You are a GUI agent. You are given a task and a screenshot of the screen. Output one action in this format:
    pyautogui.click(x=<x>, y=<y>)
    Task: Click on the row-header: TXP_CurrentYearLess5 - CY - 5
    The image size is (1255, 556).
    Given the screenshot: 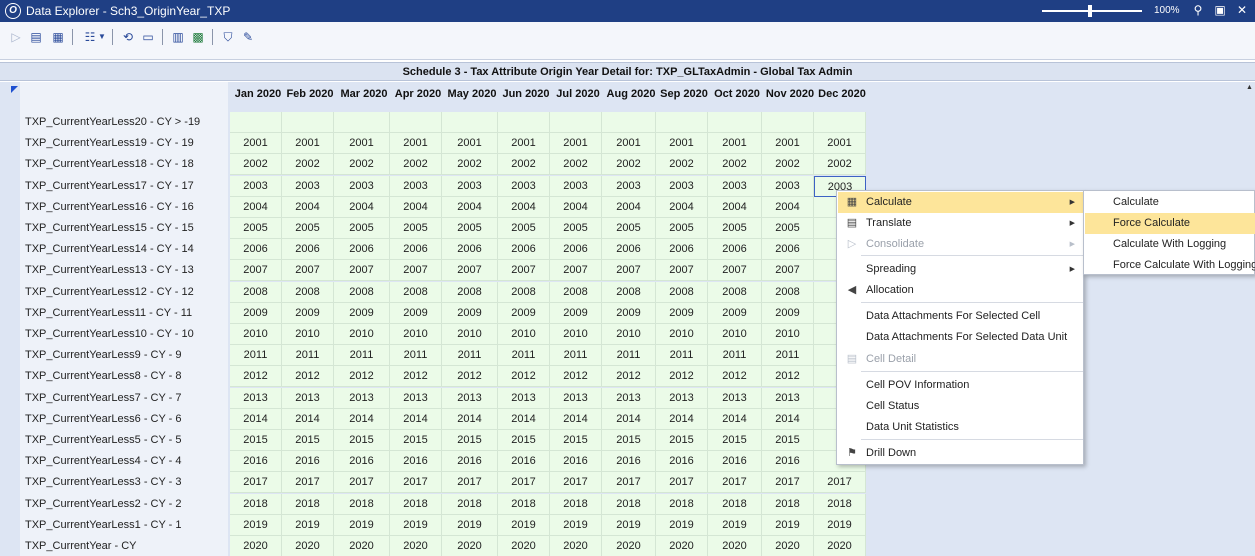 What is the action you would take?
    pyautogui.click(x=103, y=440)
    